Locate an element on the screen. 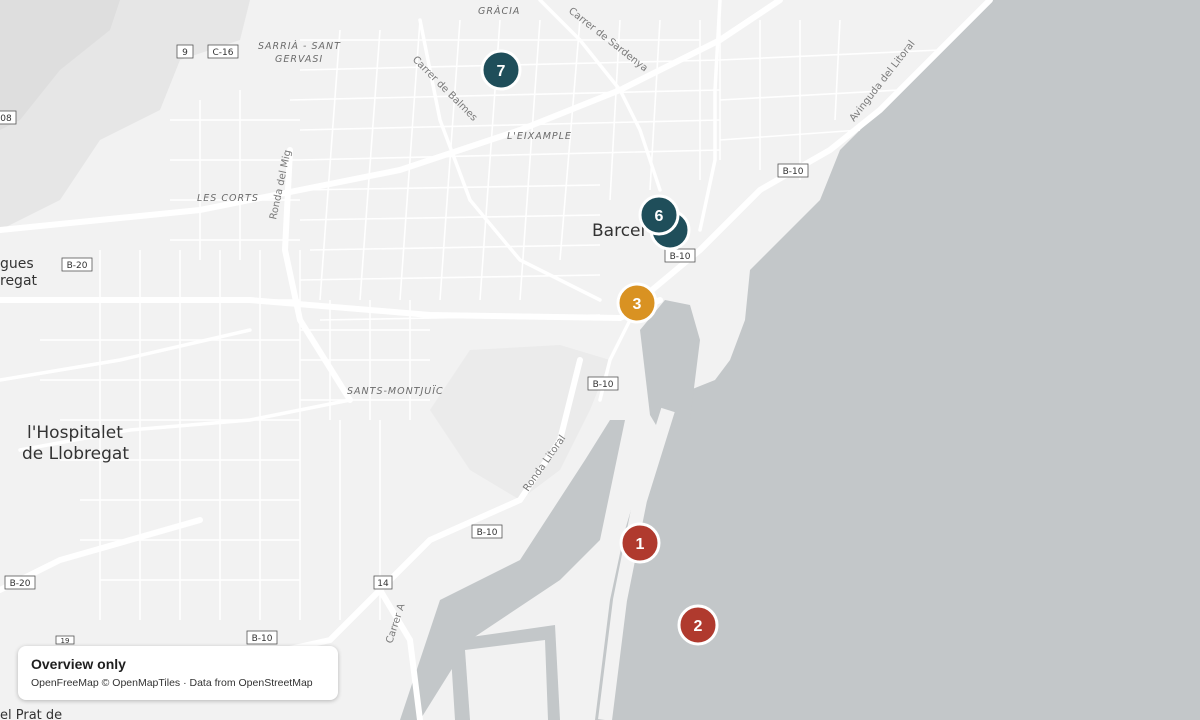 The image size is (1200, 720). city-label-el-prat: el Prat de is located at coordinates (31, 714).